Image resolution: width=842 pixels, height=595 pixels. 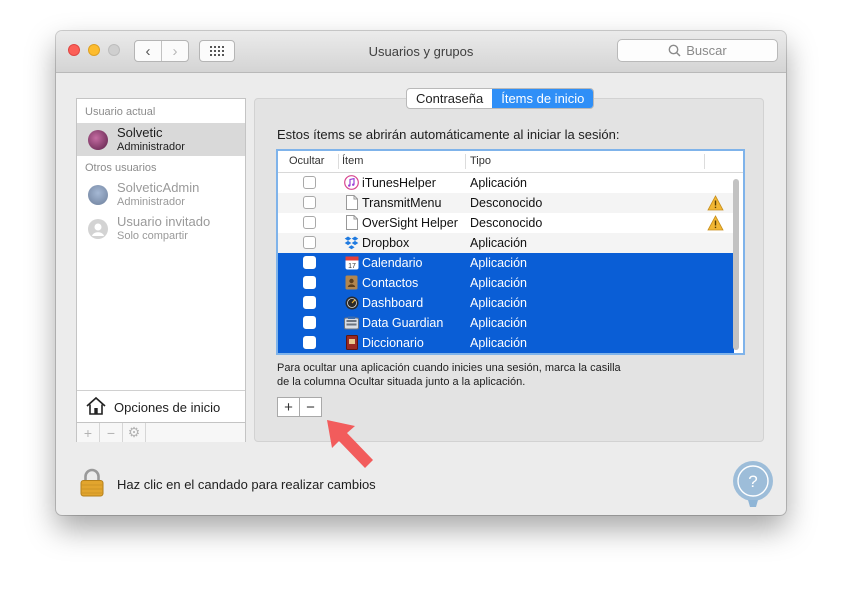 I want to click on gear-icon: ⚙, so click(x=134, y=432).